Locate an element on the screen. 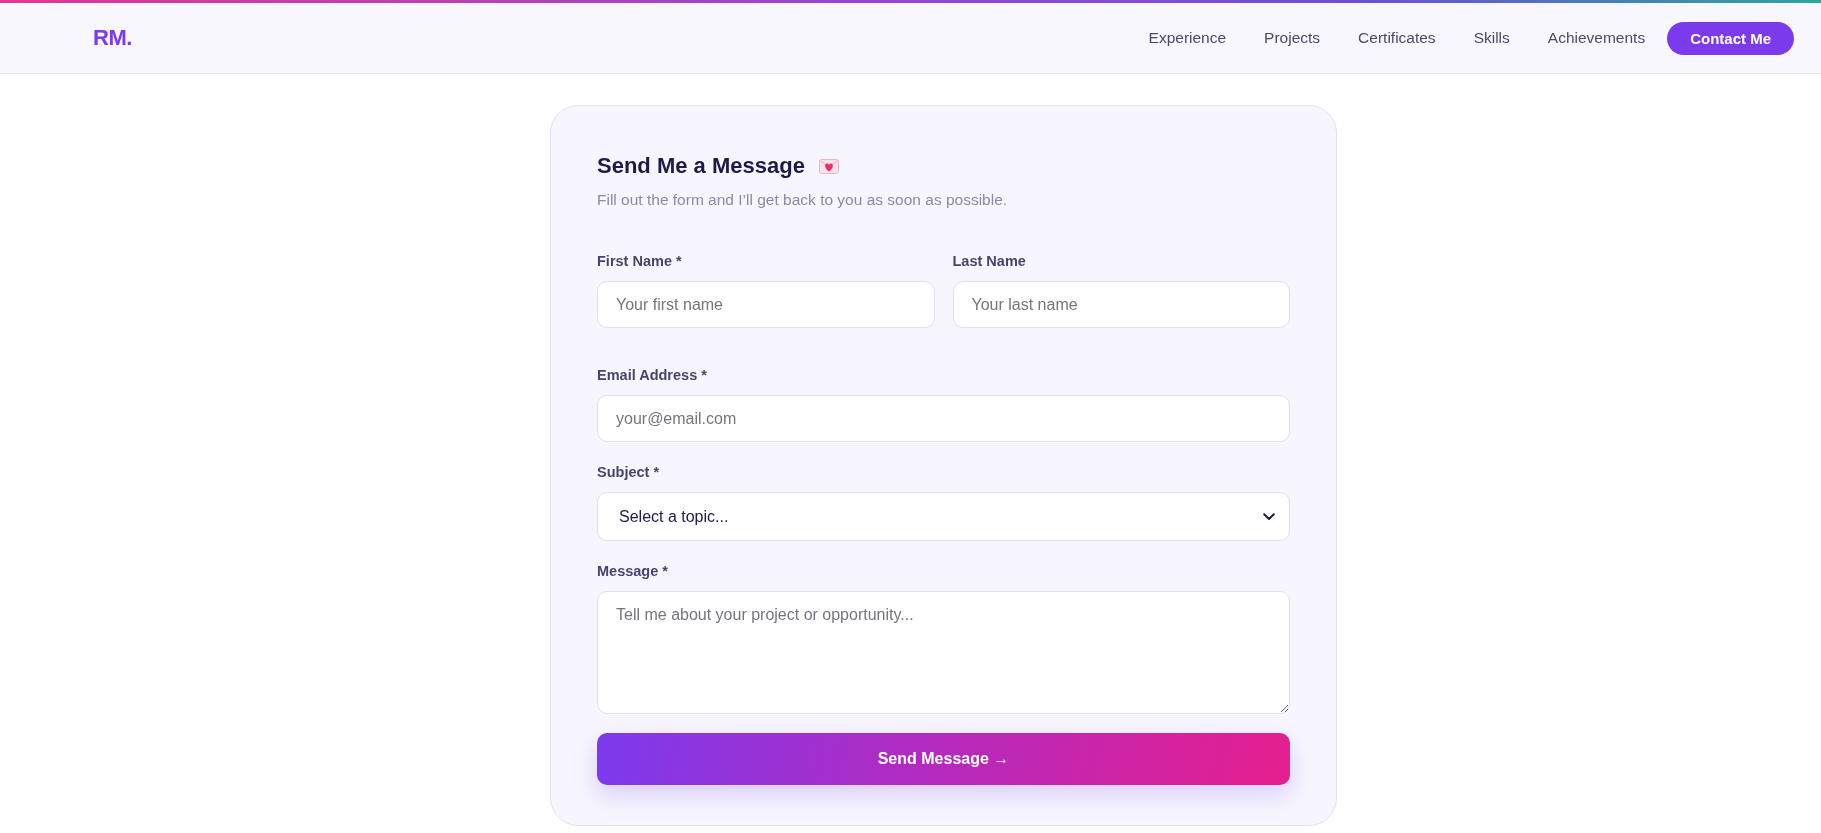 The width and height of the screenshot is (1821, 833). form-subtitle: Fill out the form and I’ll get back to you as soon as possible. is located at coordinates (803, 200).